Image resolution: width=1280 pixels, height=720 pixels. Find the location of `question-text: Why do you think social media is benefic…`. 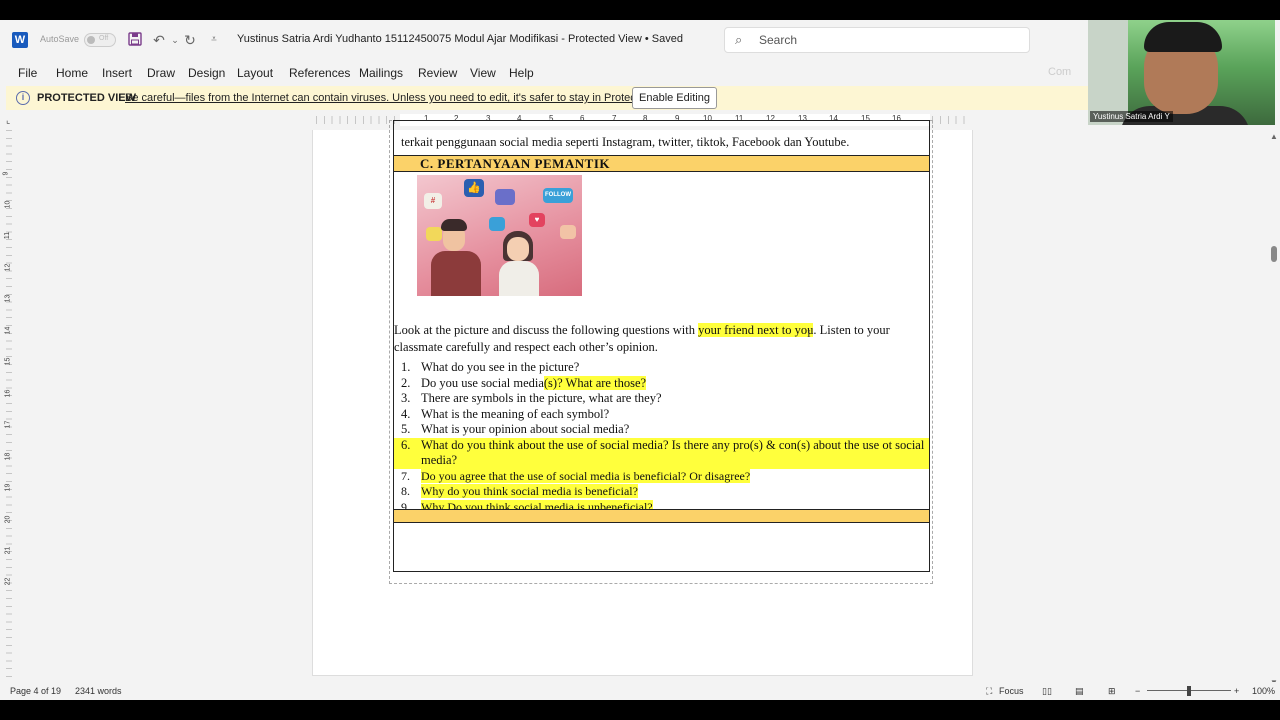

question-text: Why do you think social media is benefic… is located at coordinates (529, 491).